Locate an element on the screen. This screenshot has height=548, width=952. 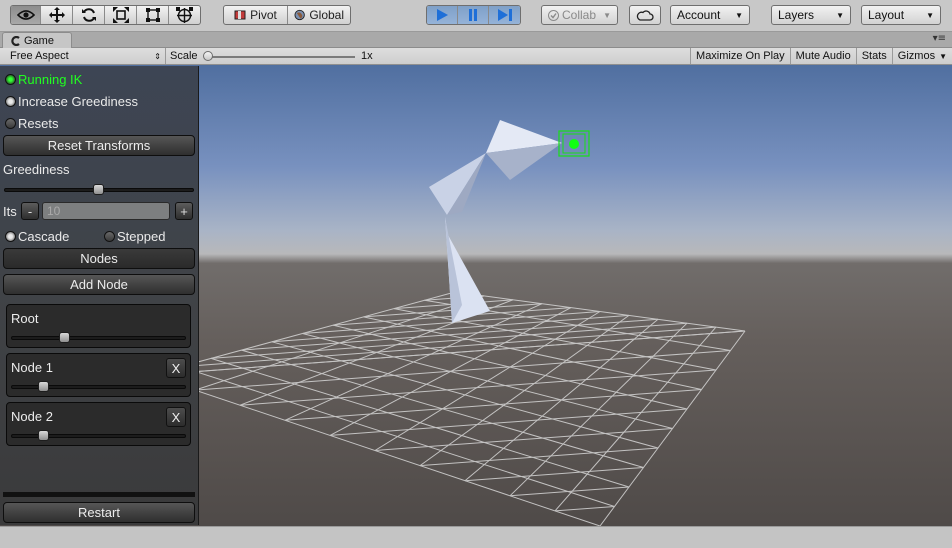
cascade-radio-icon is located at coordinates (10, 236).